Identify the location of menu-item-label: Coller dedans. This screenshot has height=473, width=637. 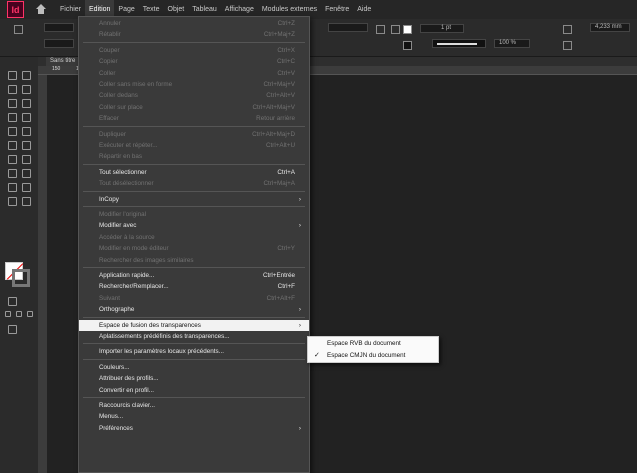
(118, 96).